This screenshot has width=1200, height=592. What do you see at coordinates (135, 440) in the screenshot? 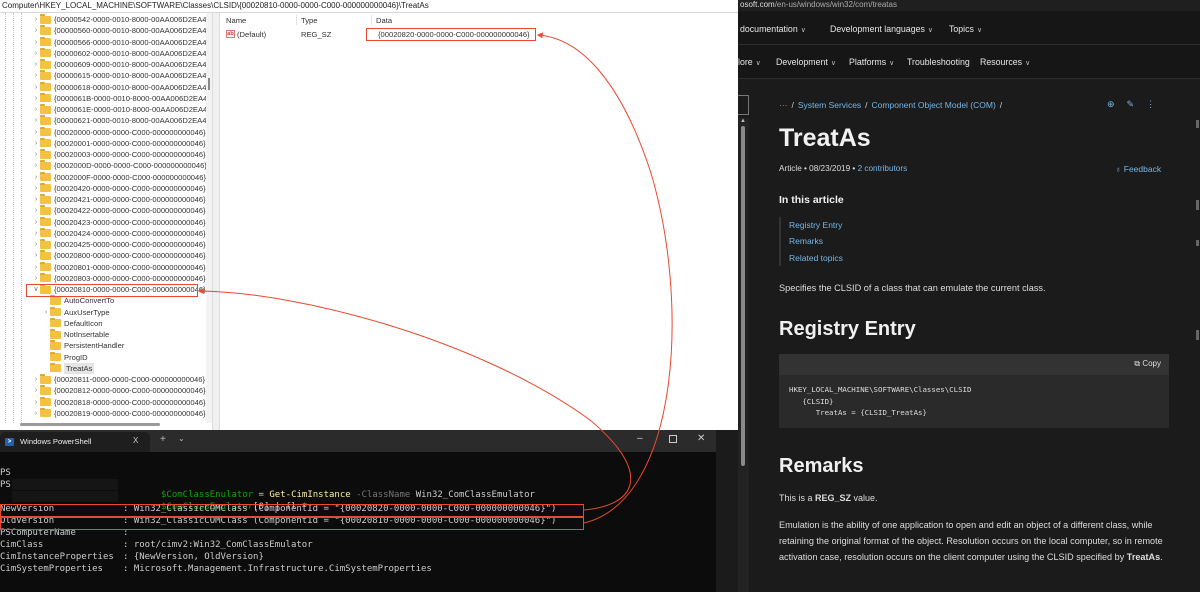
I see `close-tab-button: X` at bounding box center [135, 440].